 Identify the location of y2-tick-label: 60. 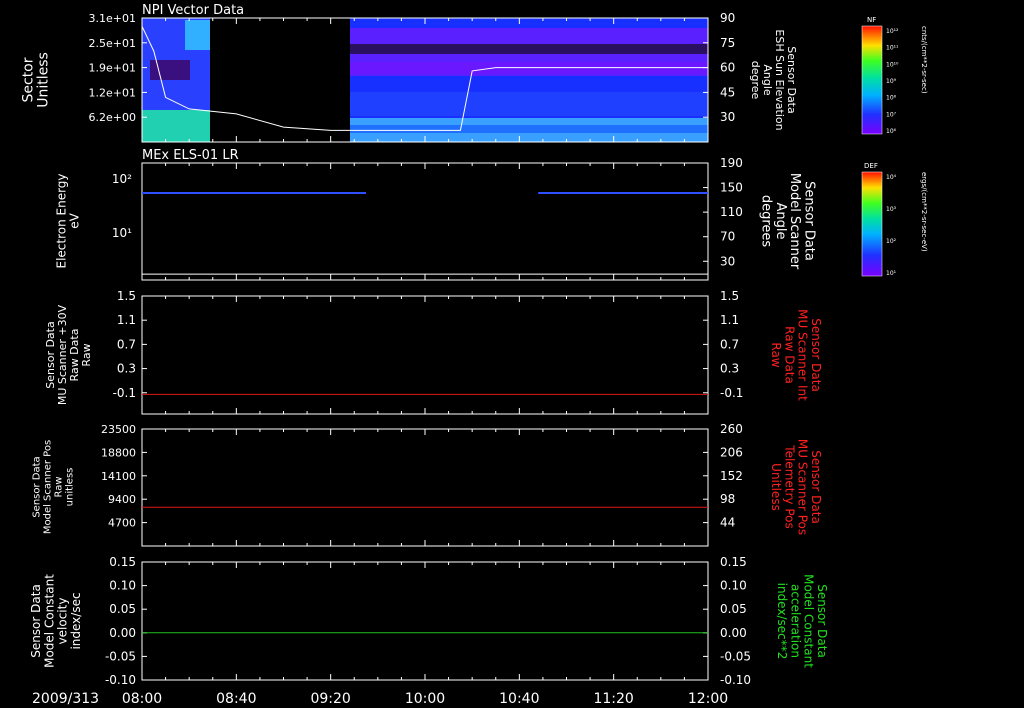
(727, 68).